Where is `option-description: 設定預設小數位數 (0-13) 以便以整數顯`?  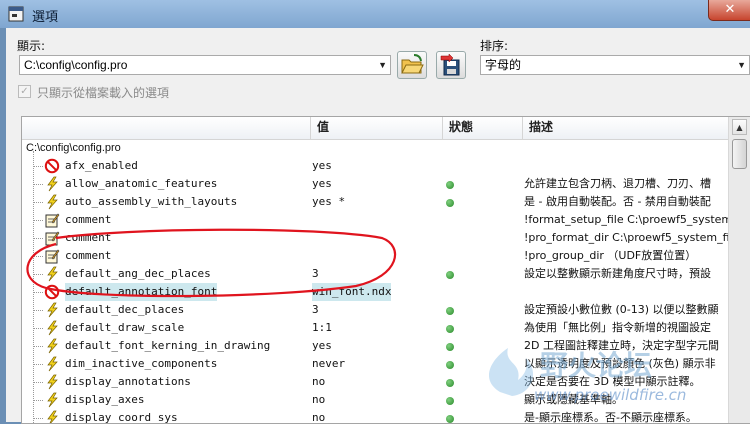
option-description: 設定預設小數位數 (0-13) 以便以整數顯 is located at coordinates (621, 309).